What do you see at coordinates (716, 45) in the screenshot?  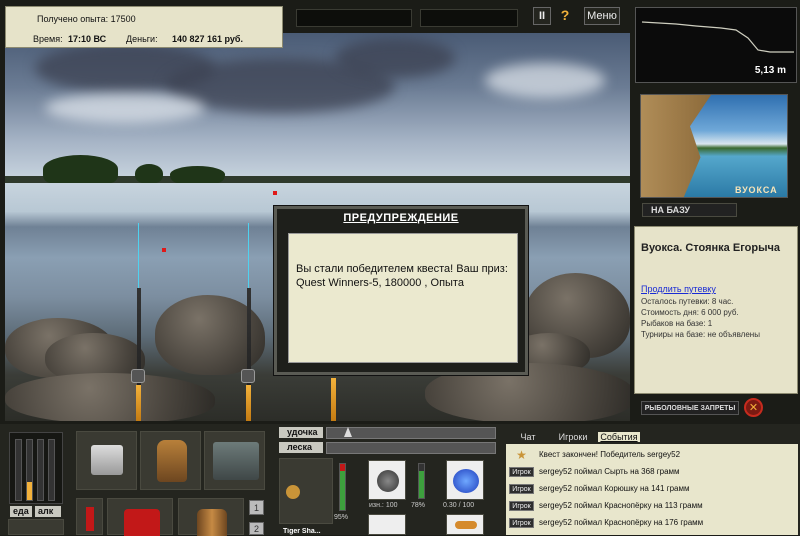 I see `depth-graph: 5,13 m` at bounding box center [716, 45].